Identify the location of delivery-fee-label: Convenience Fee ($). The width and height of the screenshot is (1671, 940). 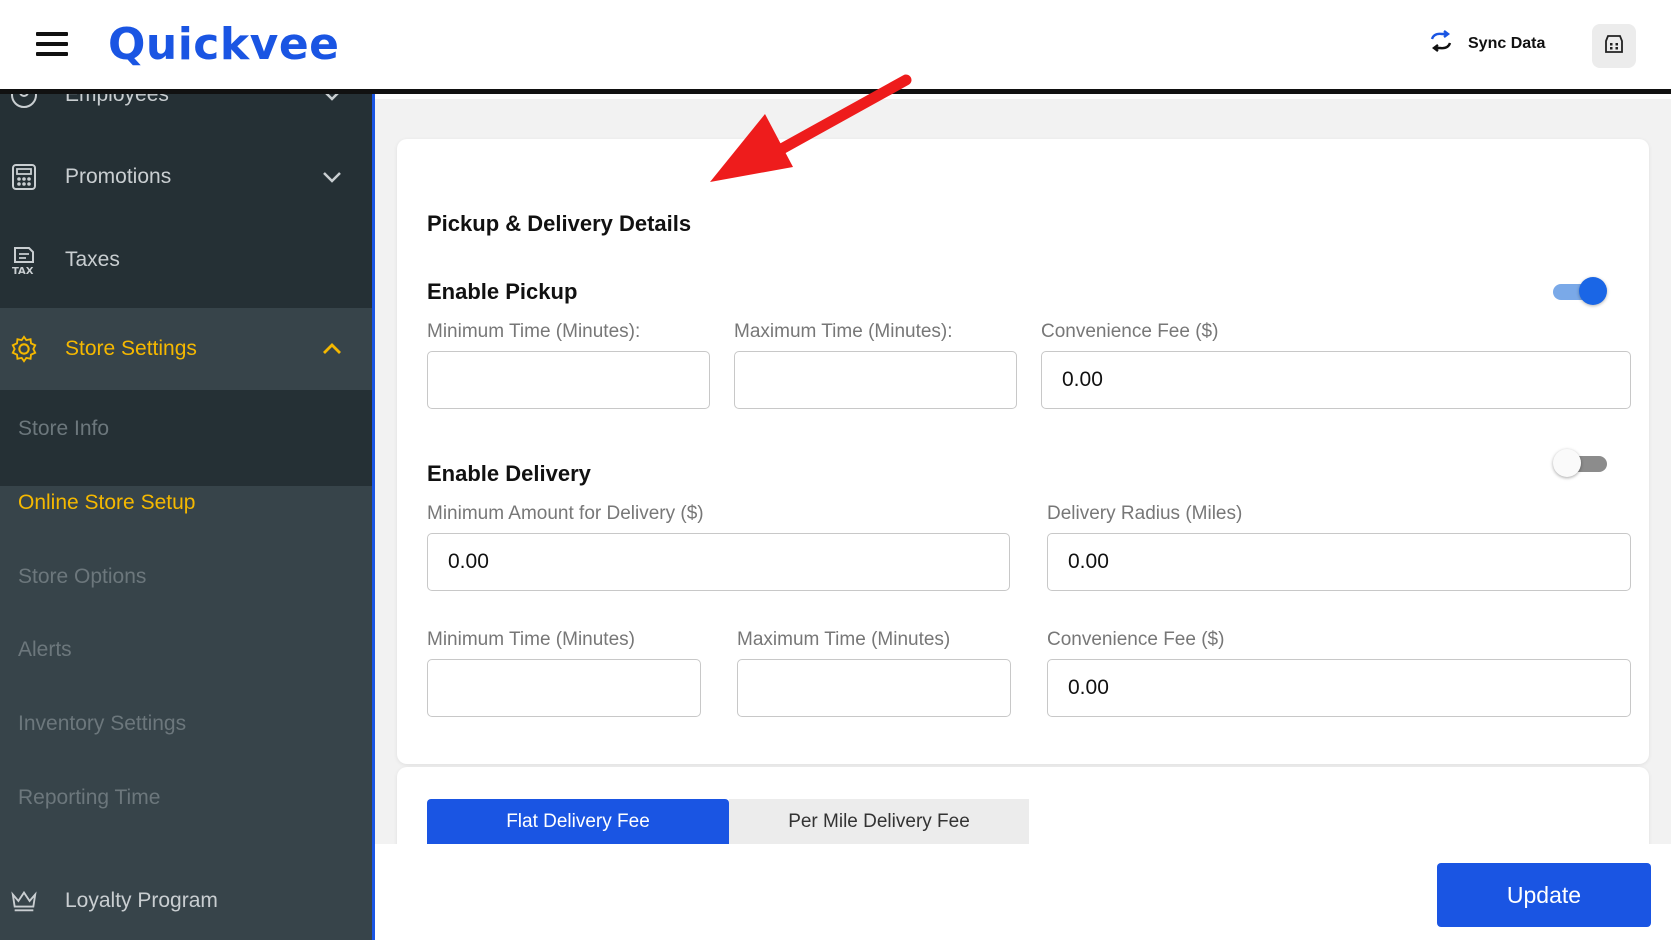
(1136, 639).